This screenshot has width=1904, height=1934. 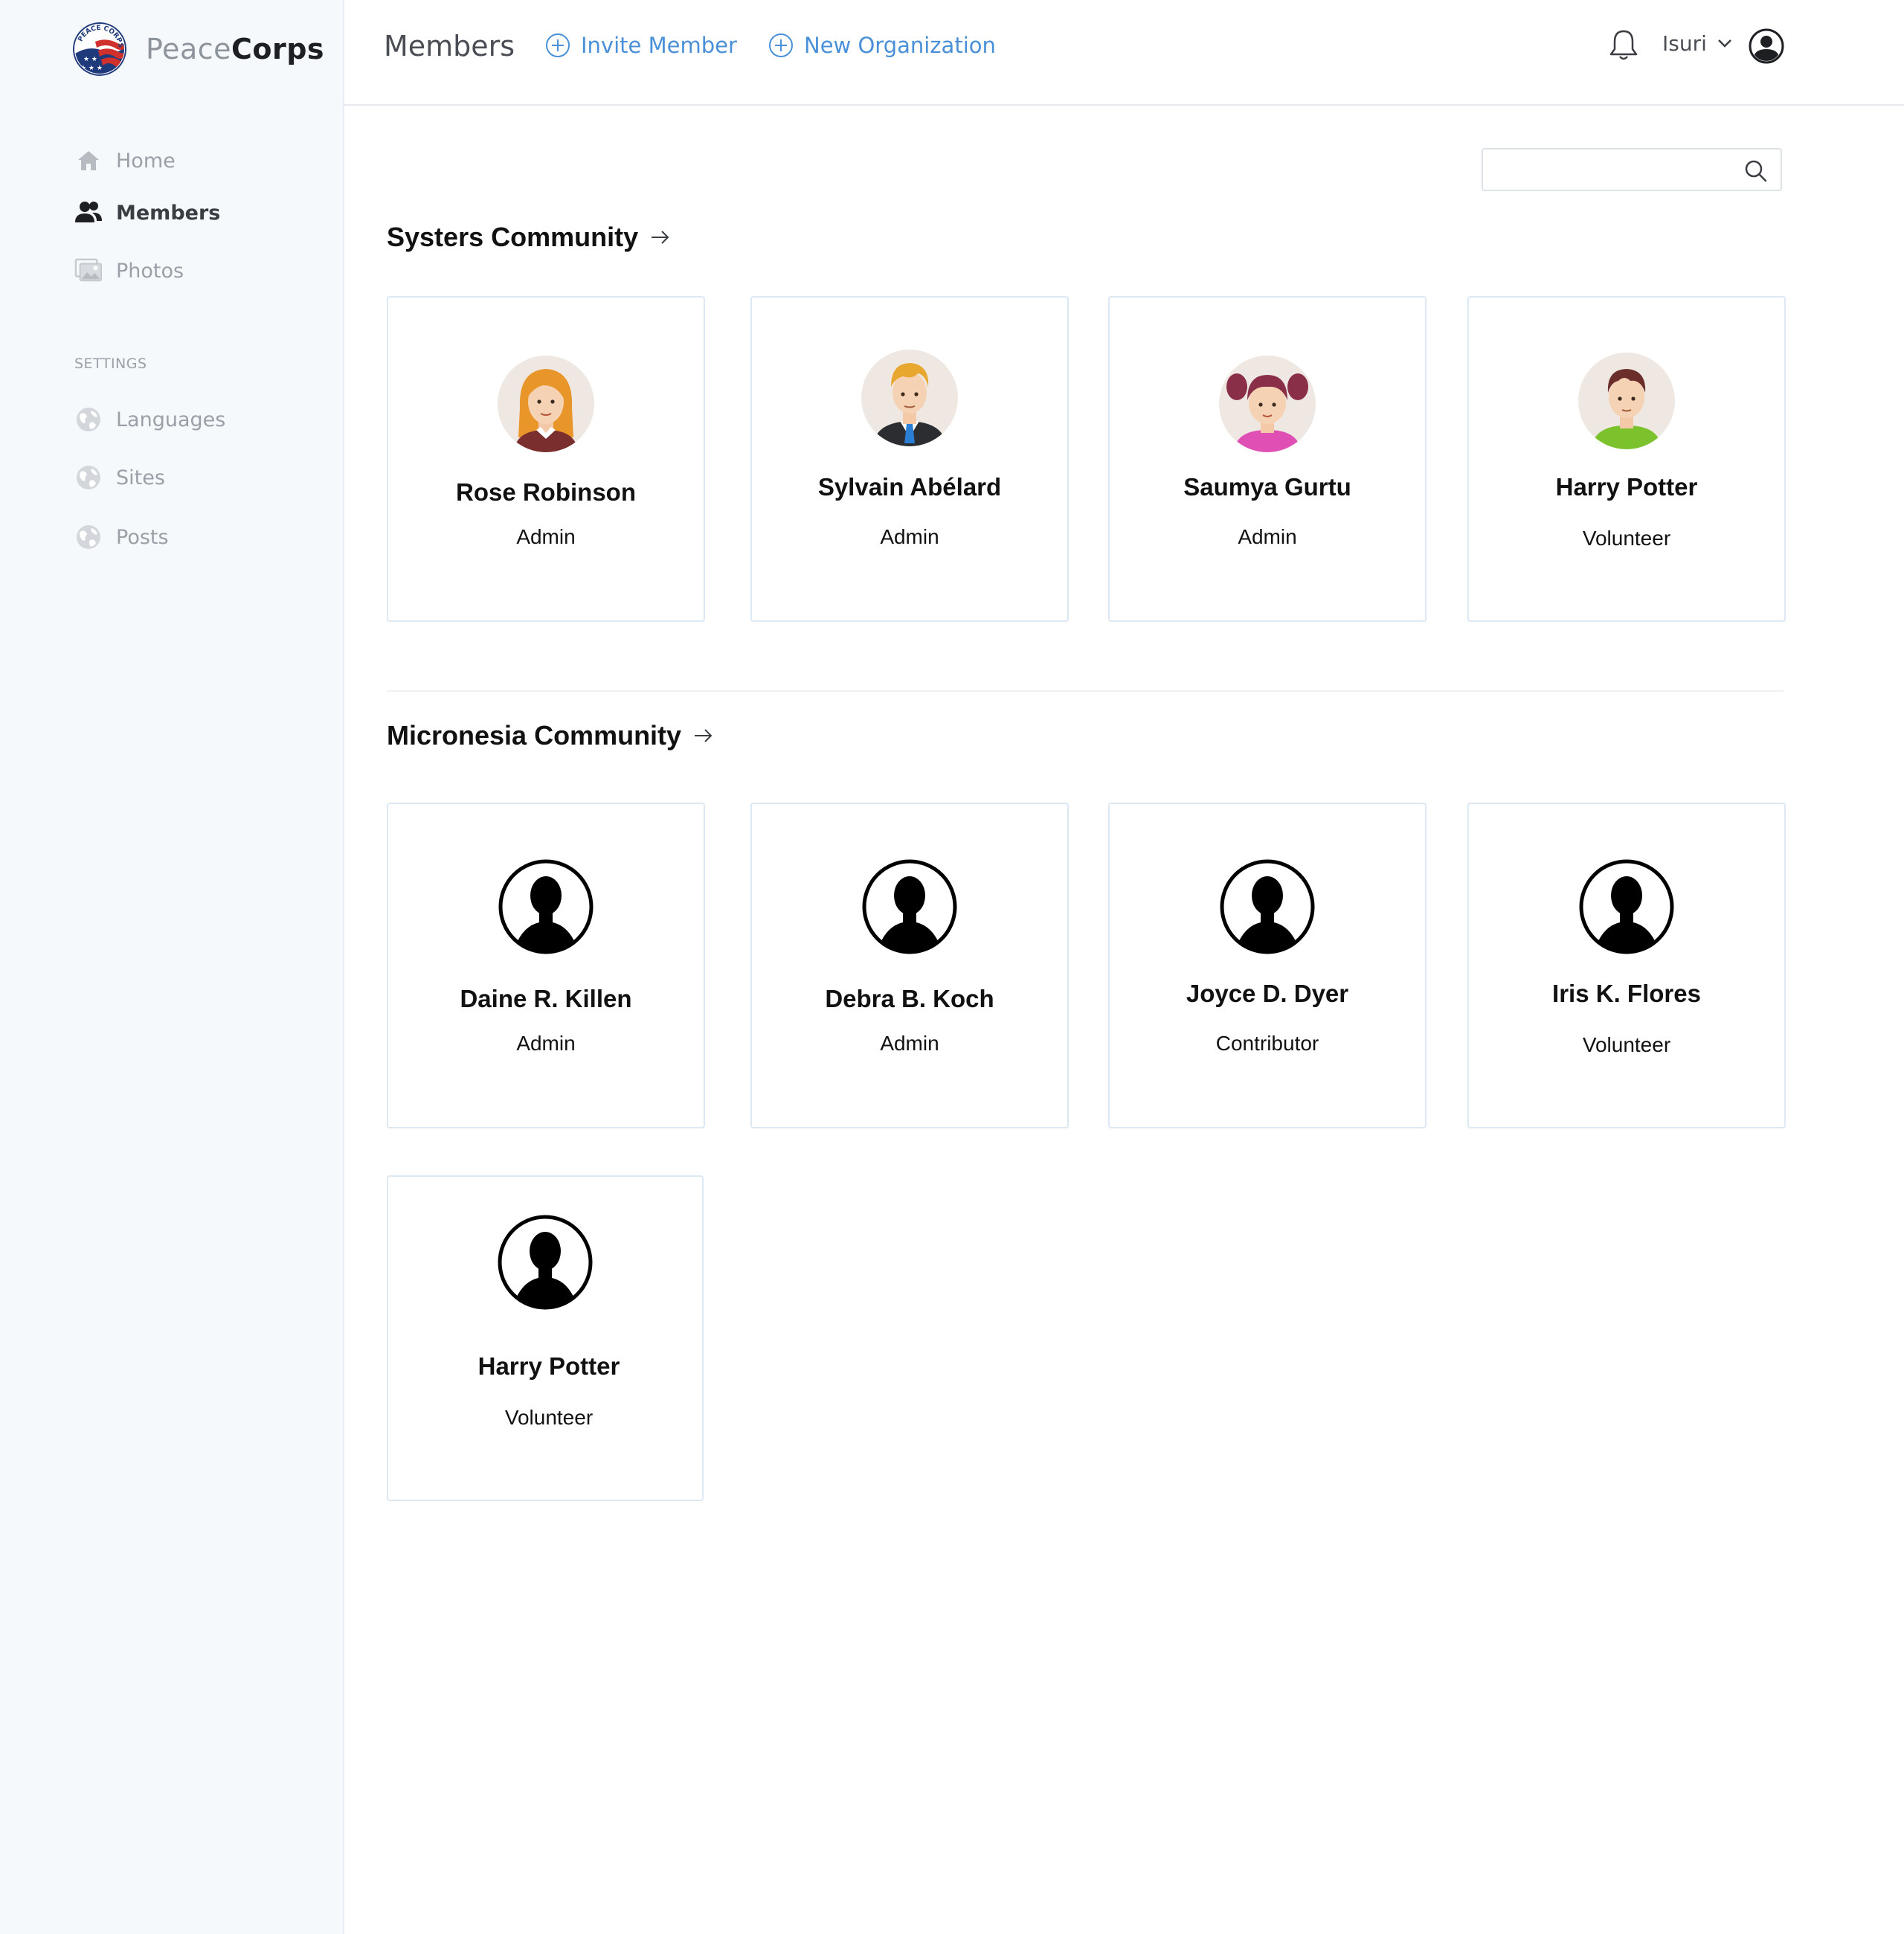 What do you see at coordinates (909, 965) in the screenshot?
I see `member-card: Debra B. Koch Admin` at bounding box center [909, 965].